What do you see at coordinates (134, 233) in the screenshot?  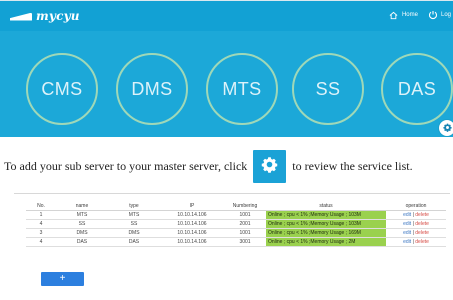 I see `row-type: DMS` at bounding box center [134, 233].